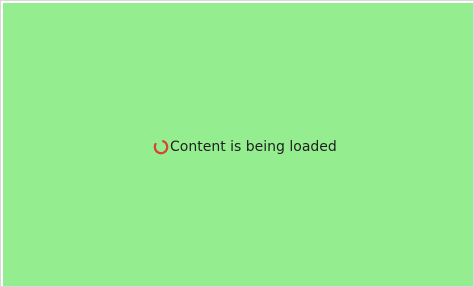 Image resolution: width=474 pixels, height=287 pixels. I want to click on loading-message: Content is being loaded, so click(253, 147).